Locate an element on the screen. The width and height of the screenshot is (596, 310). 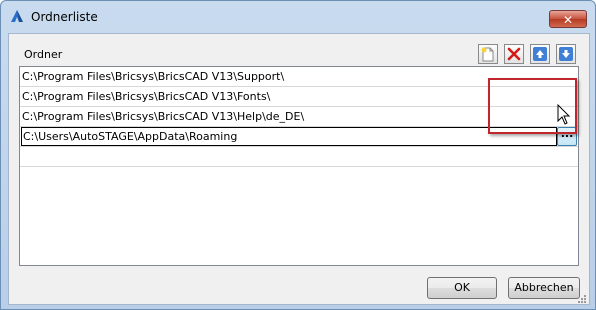
resize-grip-icon is located at coordinates (582, 299).